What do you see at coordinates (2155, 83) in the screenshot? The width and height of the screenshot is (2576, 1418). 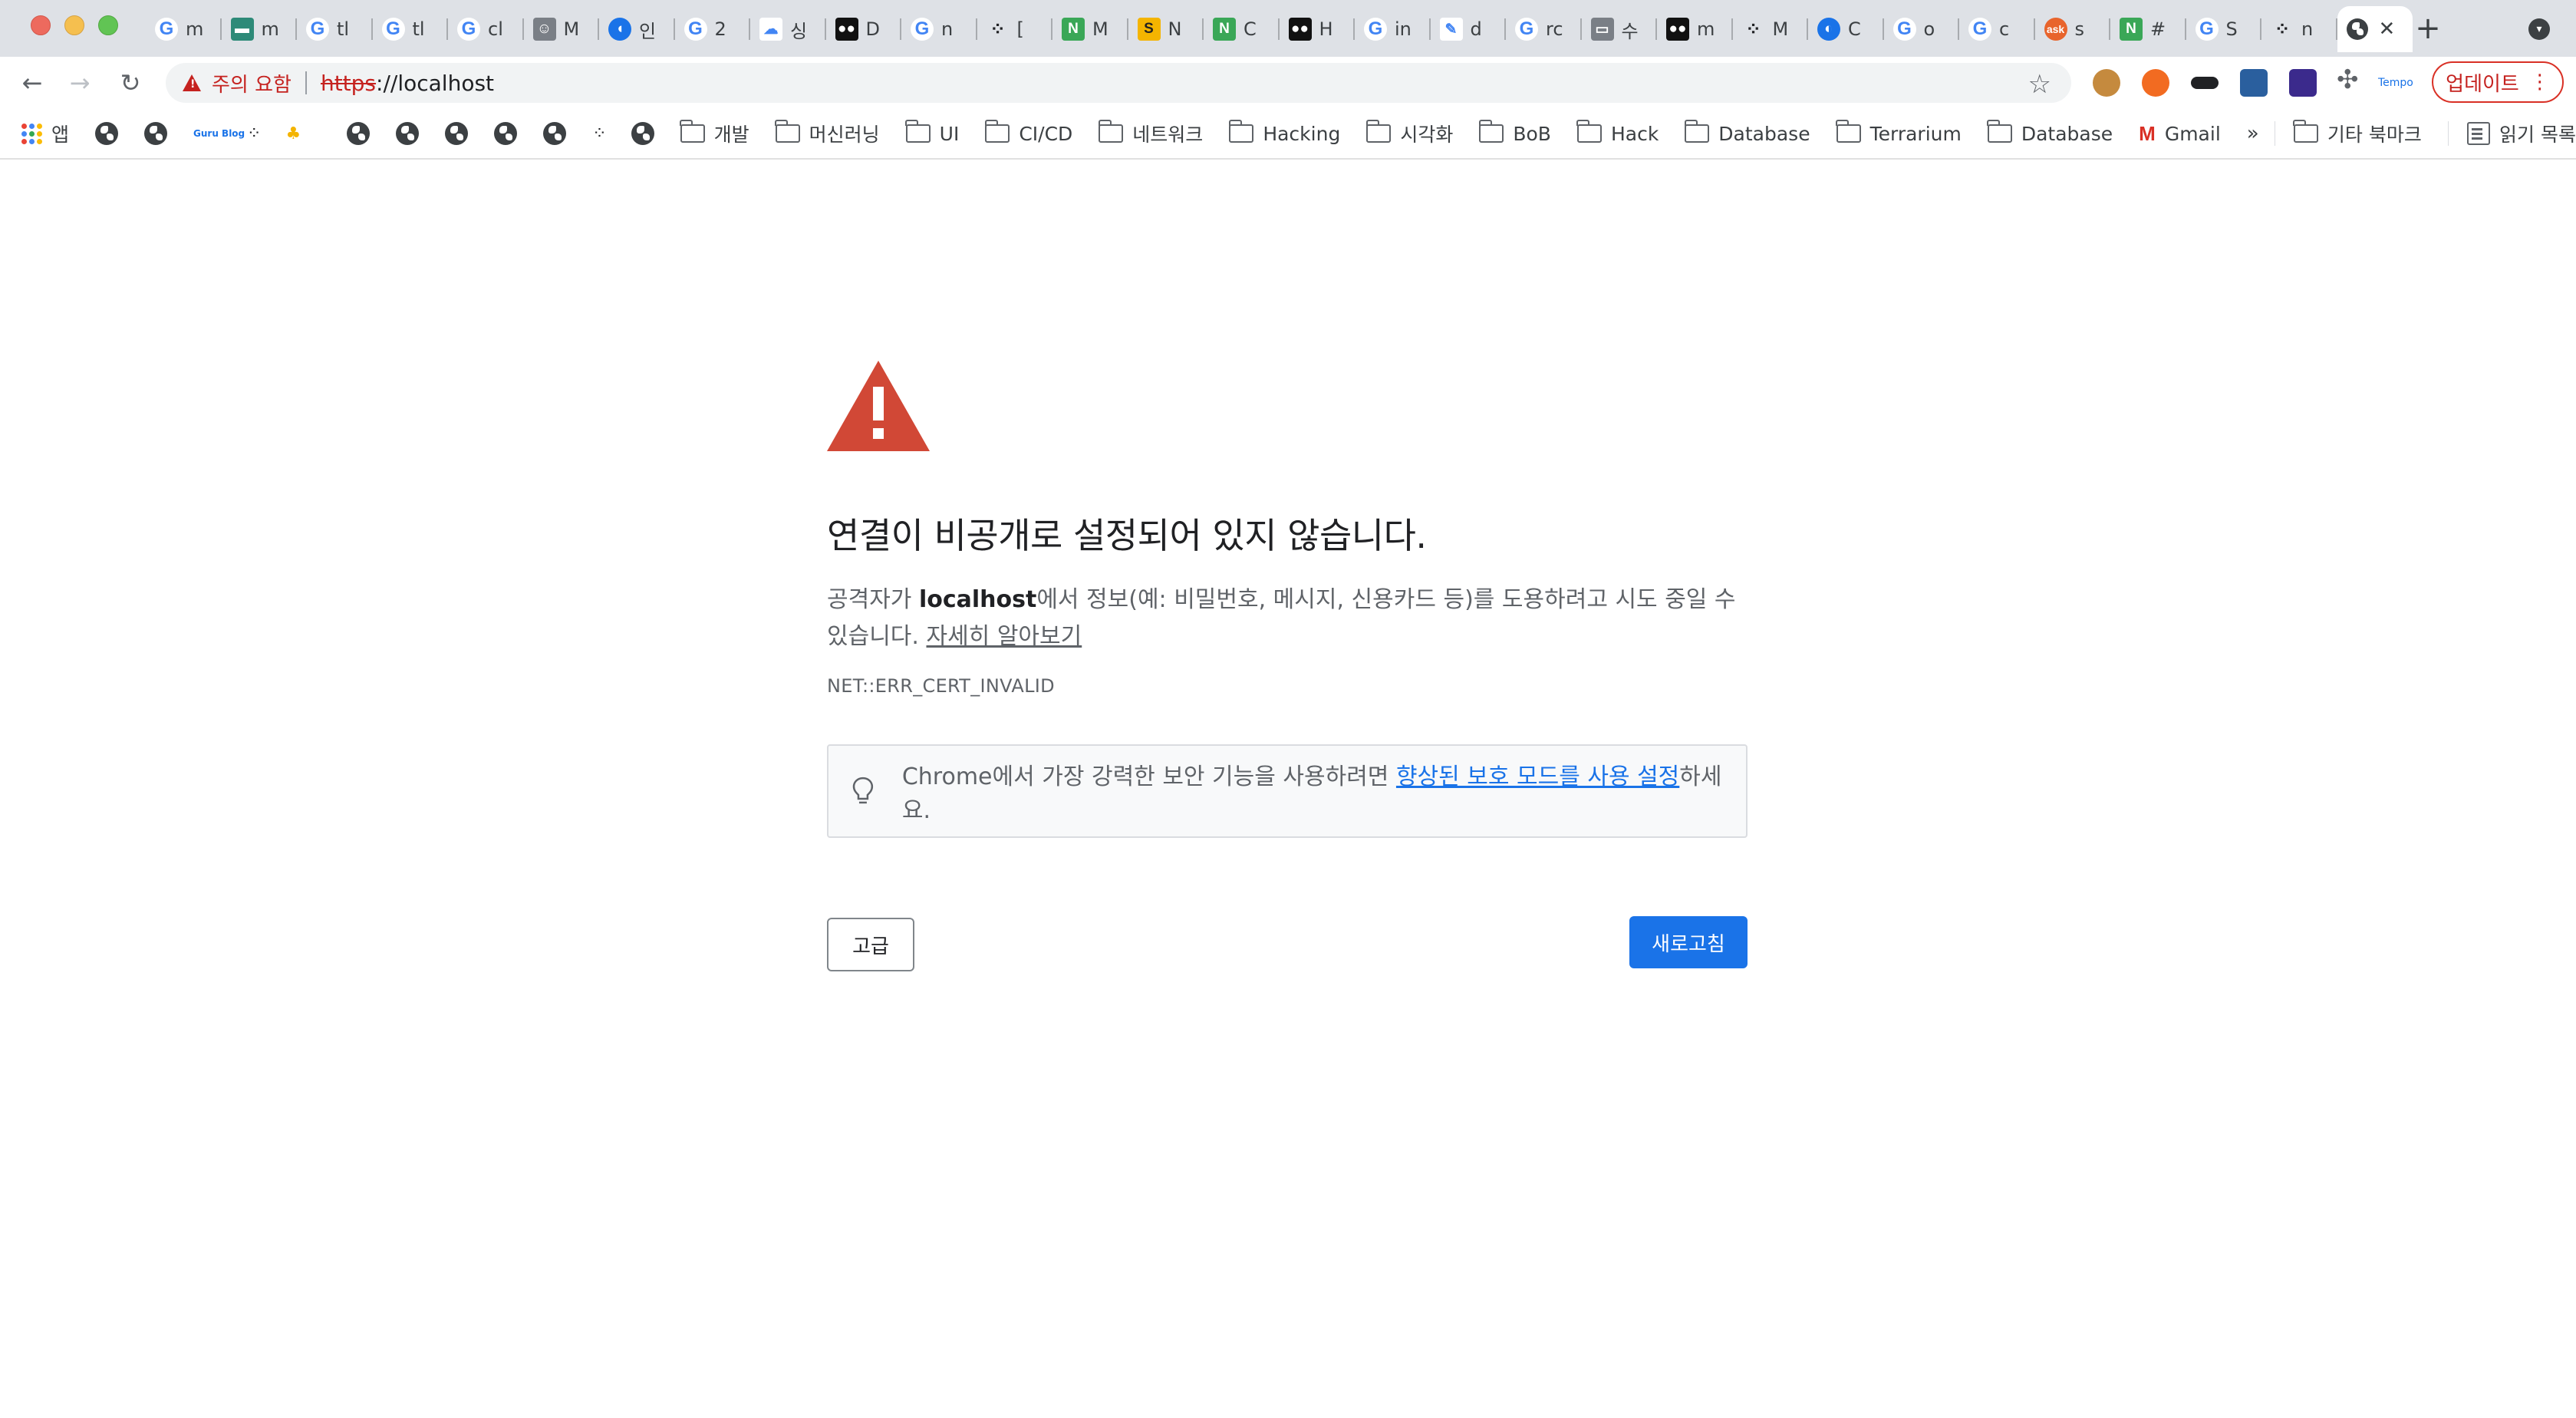 I see `orange-extension-icon` at bounding box center [2155, 83].